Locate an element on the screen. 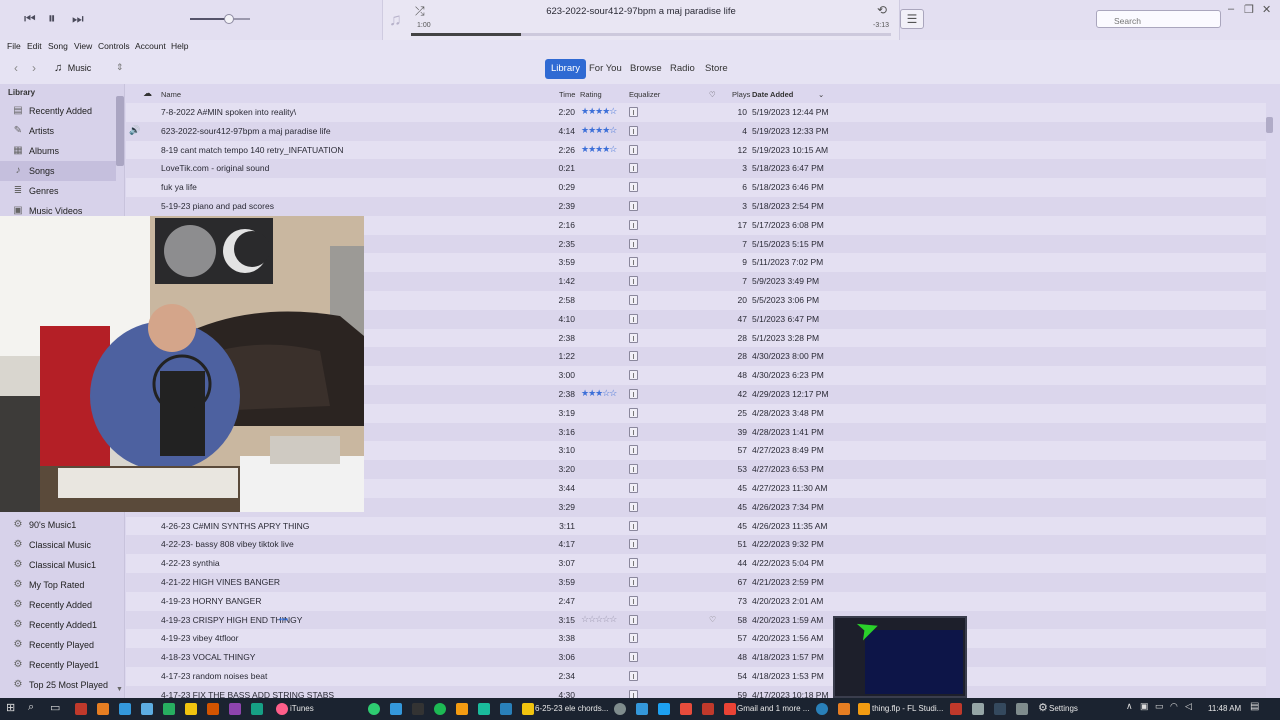 The width and height of the screenshot is (1280, 720). sidebar-item-songs: ♪ Songs is located at coordinates (58, 171).